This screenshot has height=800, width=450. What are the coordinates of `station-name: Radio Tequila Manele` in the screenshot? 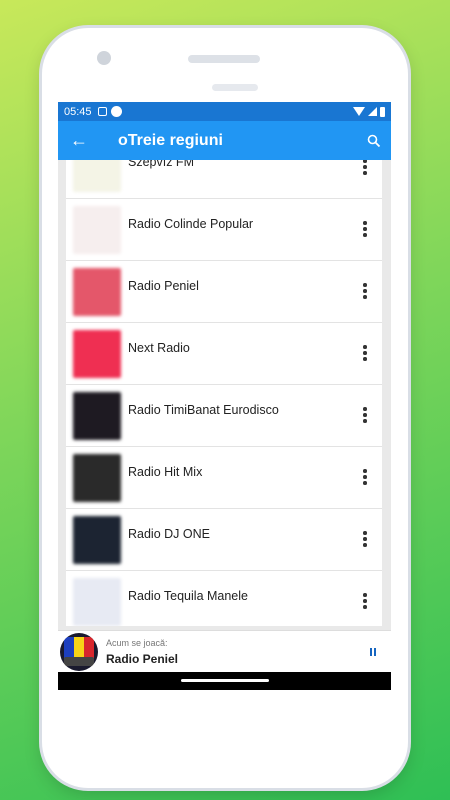 It's located at (188, 596).